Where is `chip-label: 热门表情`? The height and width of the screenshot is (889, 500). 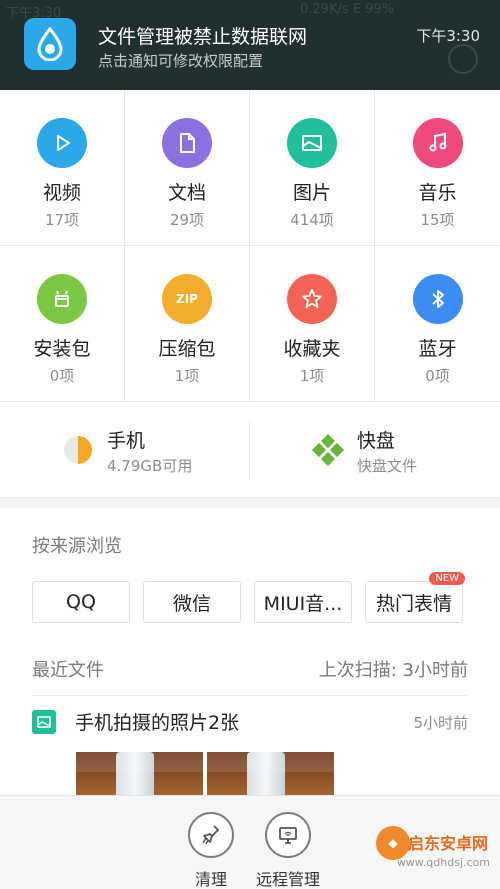 chip-label: 热门表情 is located at coordinates (413, 603).